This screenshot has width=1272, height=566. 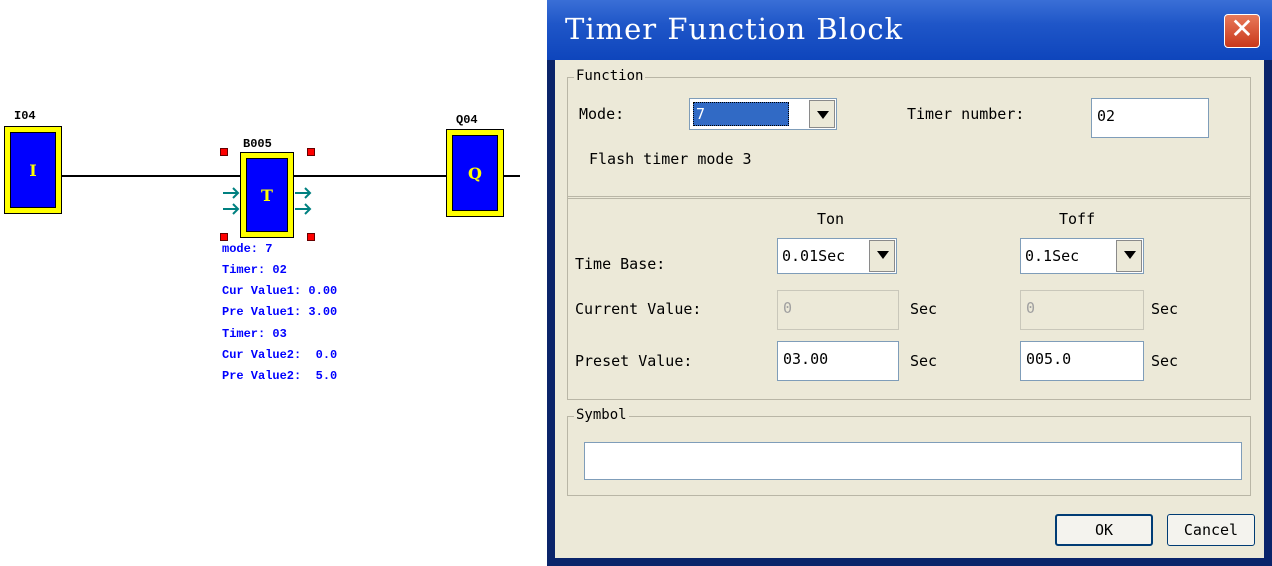 What do you see at coordinates (1082, 310) in the screenshot?
I see `toff-current-value-field: 0` at bounding box center [1082, 310].